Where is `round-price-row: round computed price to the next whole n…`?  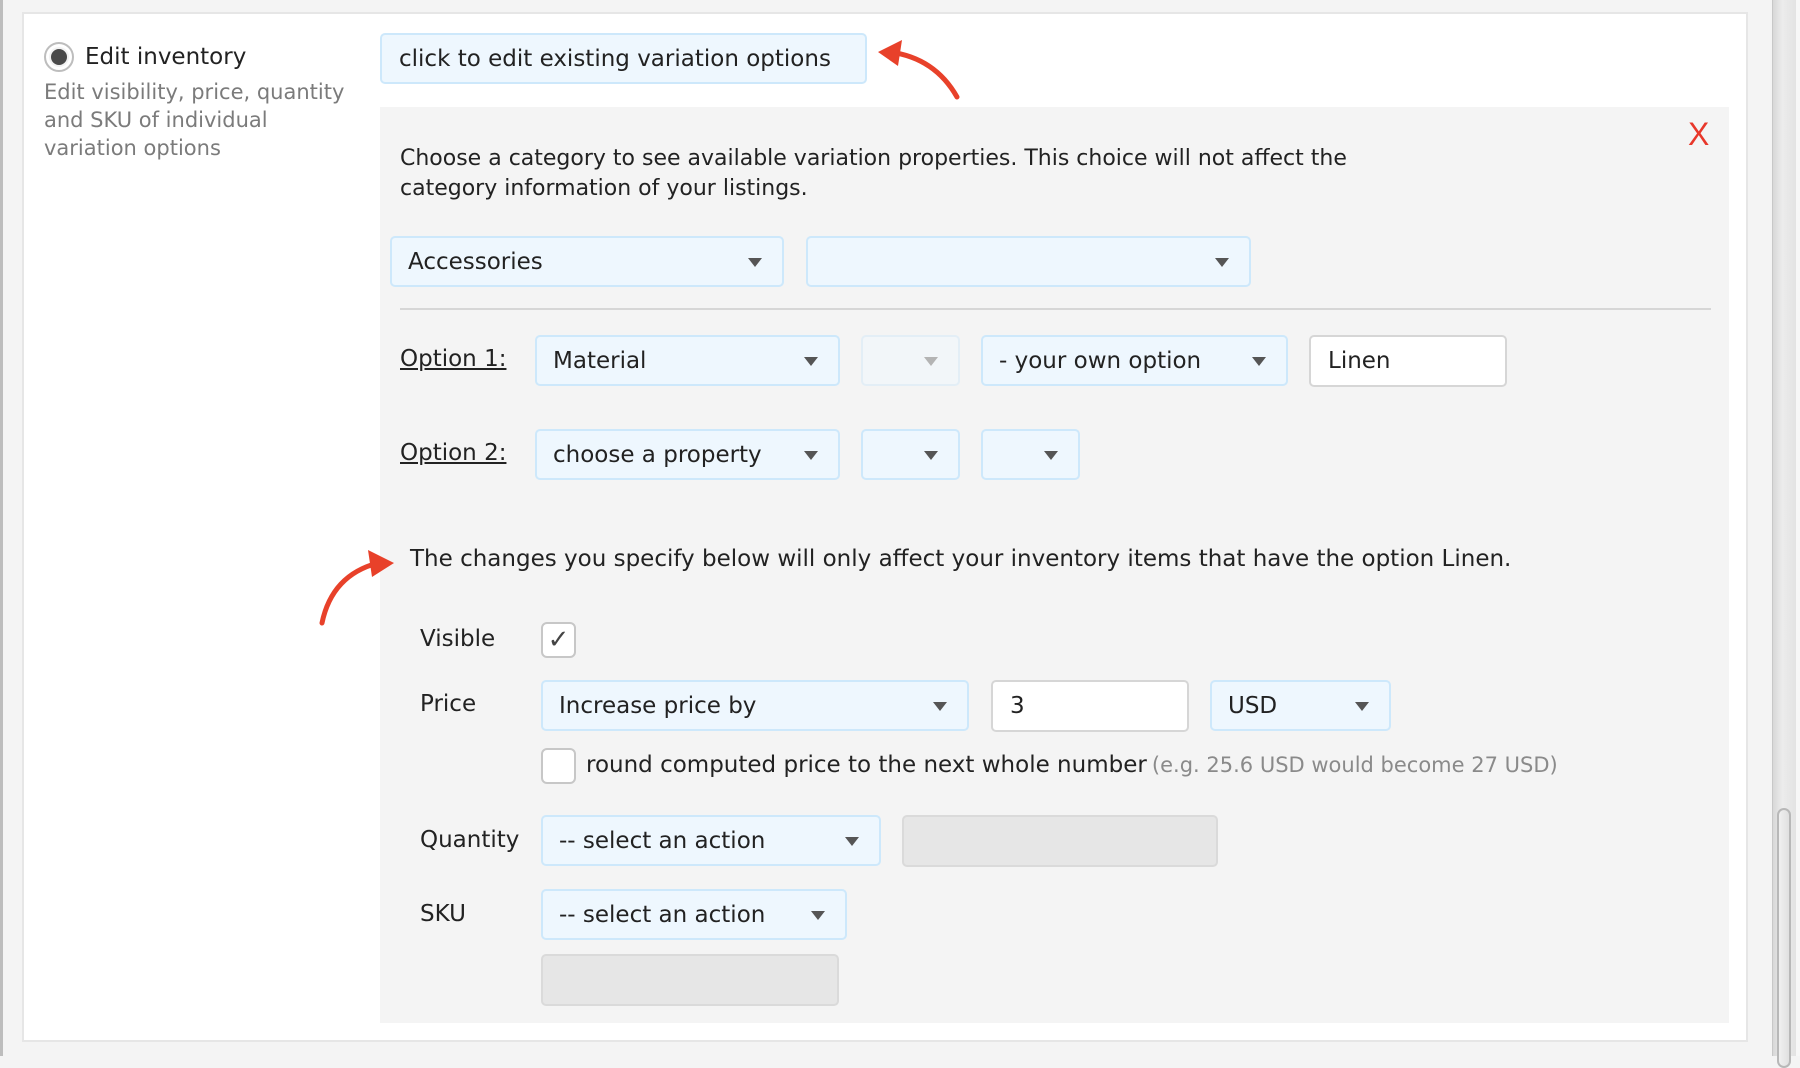
round-price-row: round computed price to the next whole n… is located at coordinates (1072, 765).